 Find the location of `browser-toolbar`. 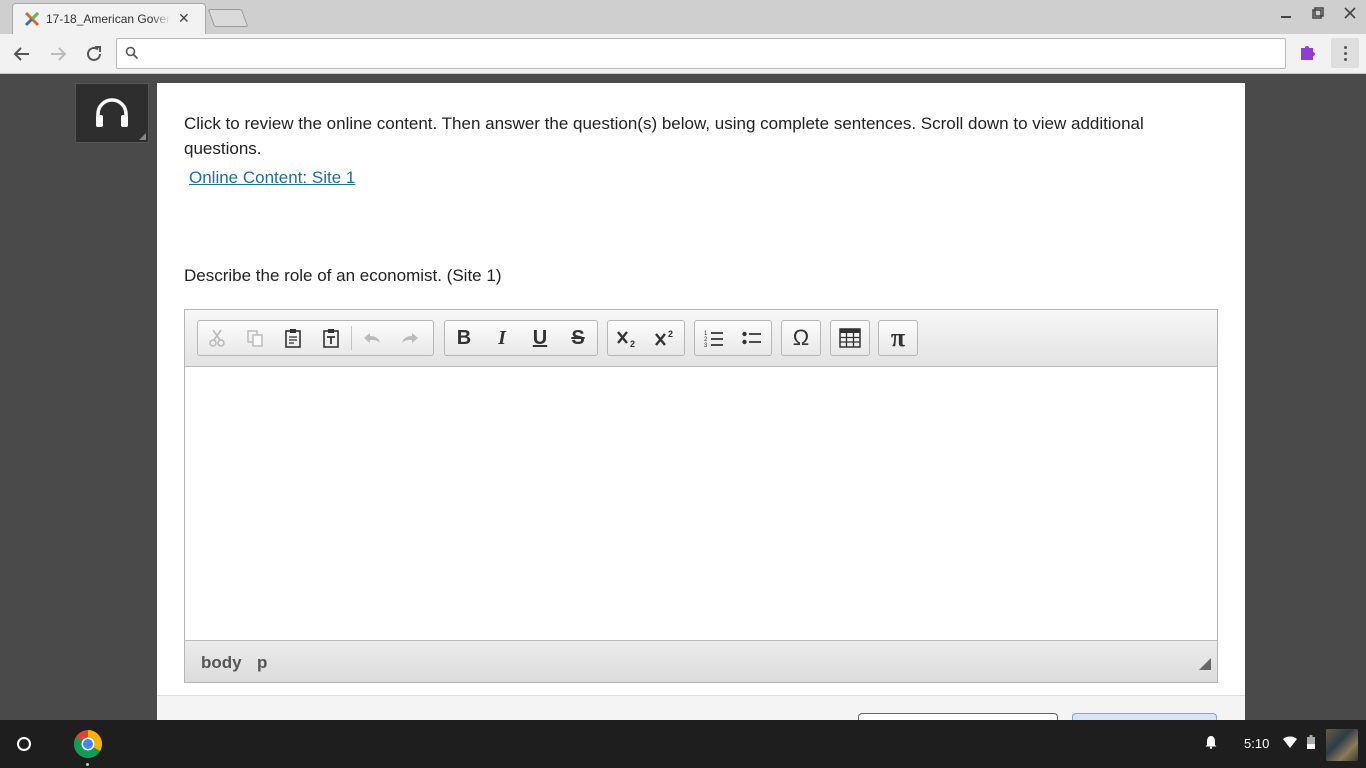

browser-toolbar is located at coordinates (683, 54).